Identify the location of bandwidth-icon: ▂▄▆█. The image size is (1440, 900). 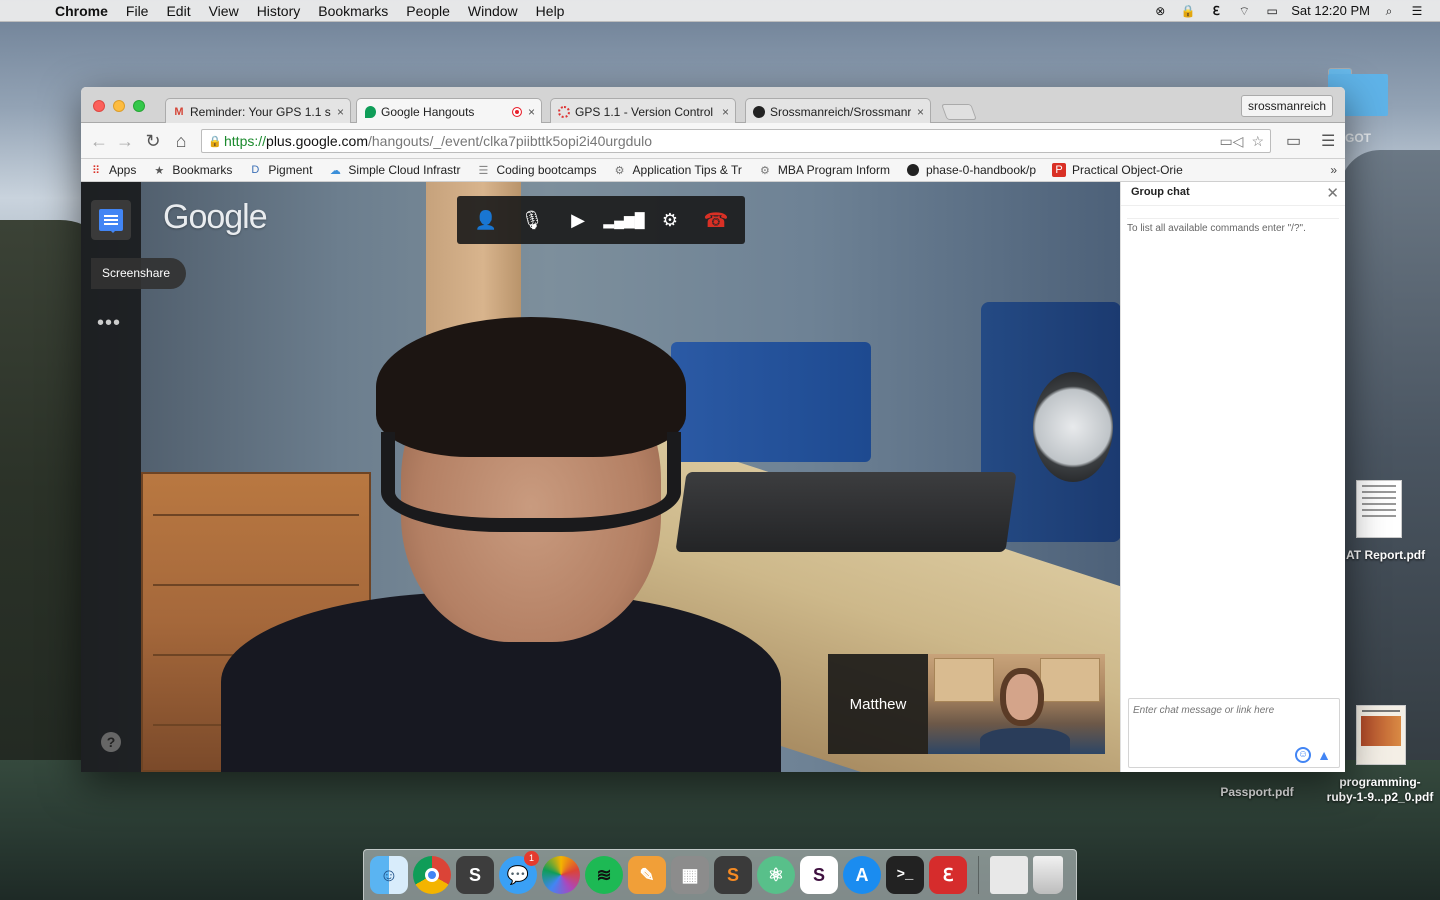
(623, 220).